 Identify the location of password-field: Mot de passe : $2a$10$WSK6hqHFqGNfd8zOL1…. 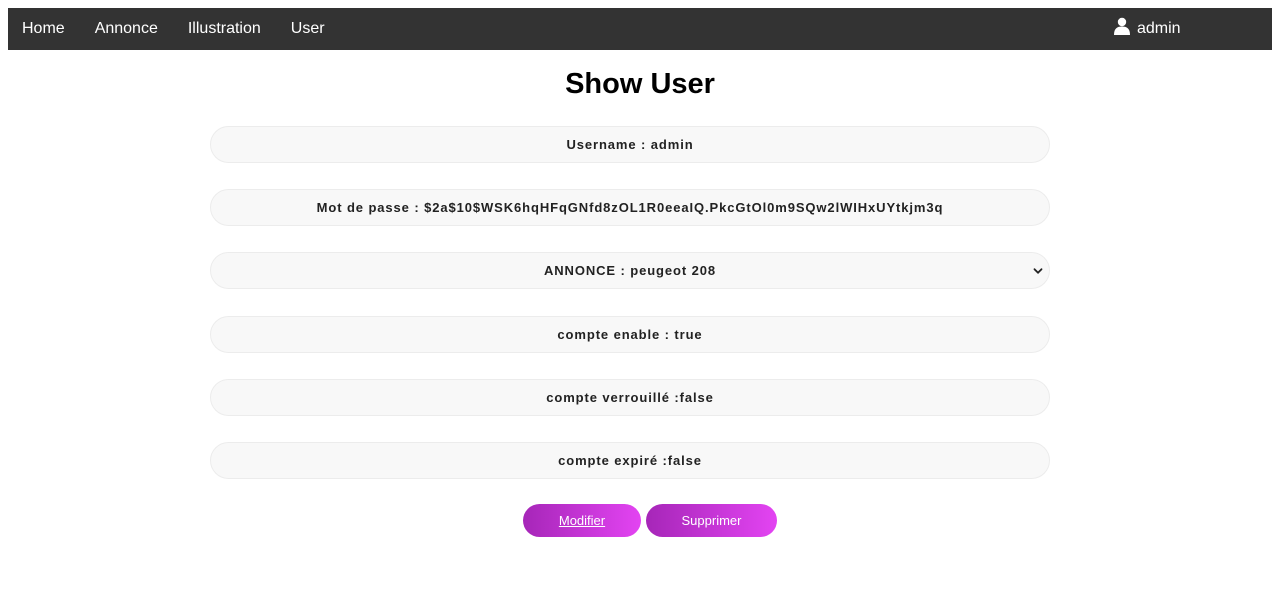
(630, 207).